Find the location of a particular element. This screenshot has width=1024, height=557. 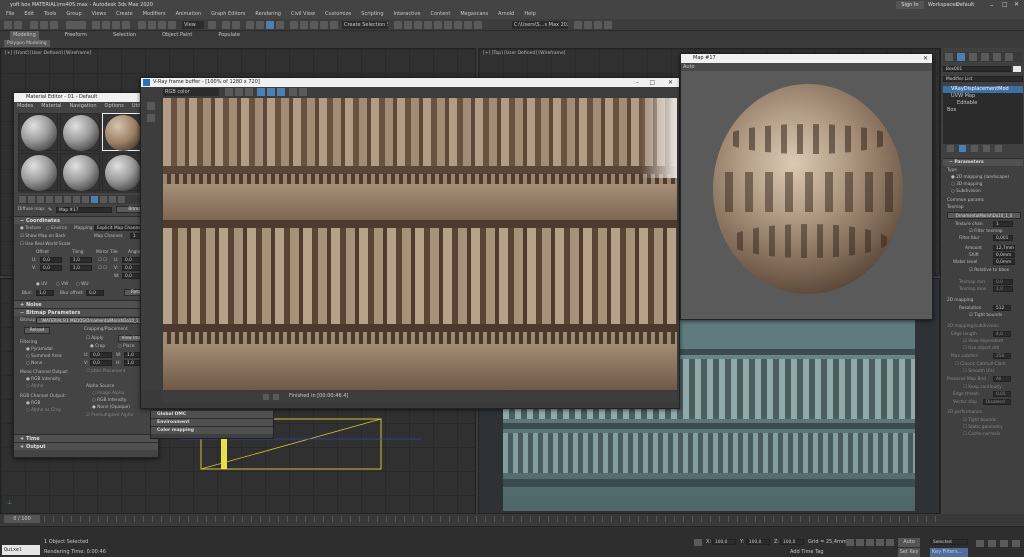

crop-radio: ● Crop is located at coordinates (97, 346).